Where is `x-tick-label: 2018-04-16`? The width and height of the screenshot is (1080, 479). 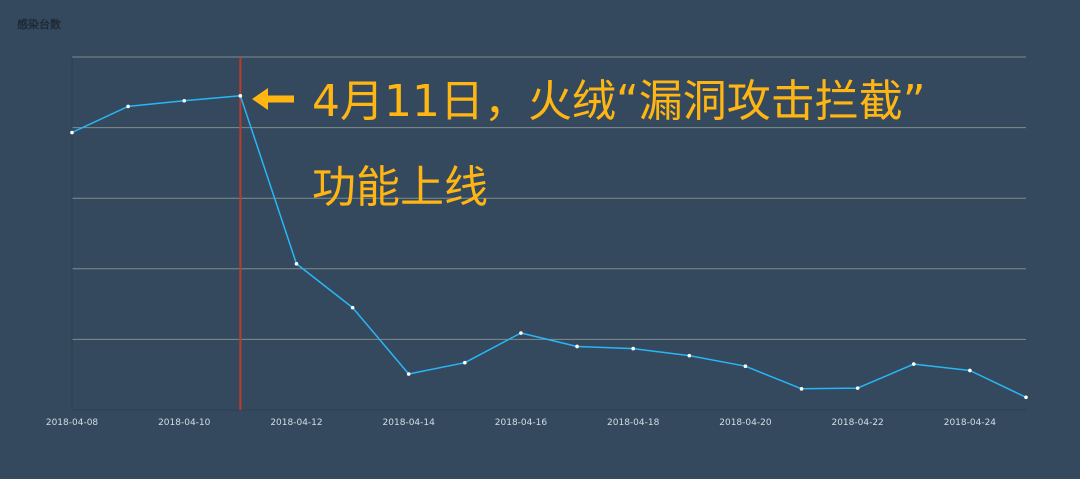
x-tick-label: 2018-04-16 is located at coordinates (521, 423).